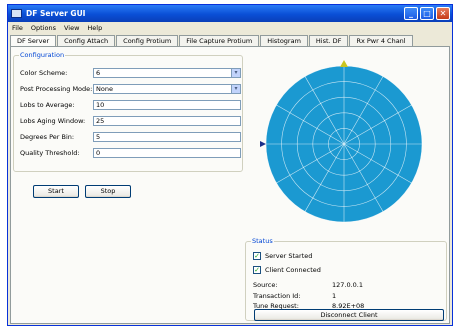 This screenshot has width=460, height=329. What do you see at coordinates (167, 73) in the screenshot?
I see `color-scheme-select: 6 ▾` at bounding box center [167, 73].